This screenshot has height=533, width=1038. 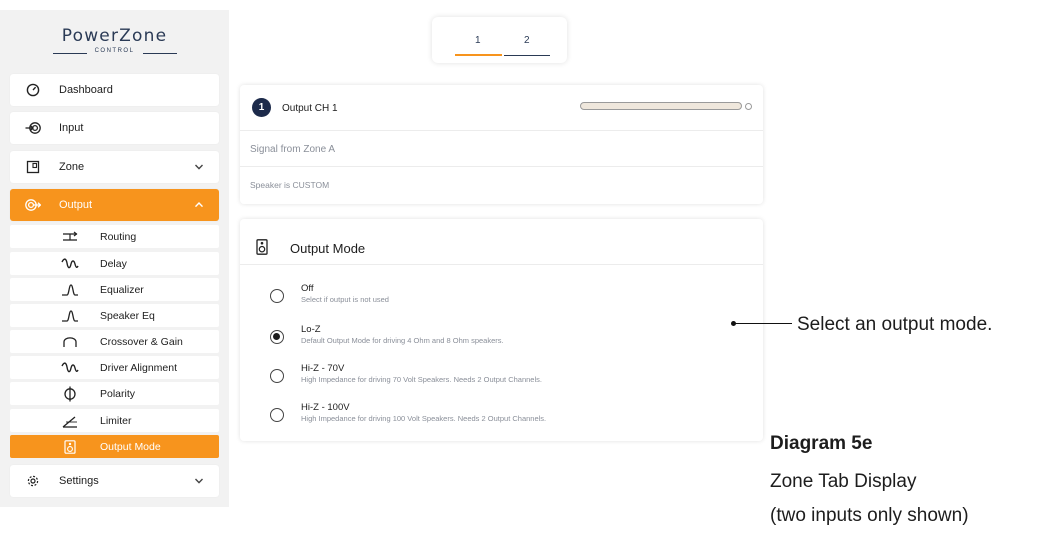 What do you see at coordinates (345, 299) in the screenshot?
I see `option-description: Select if output is not used` at bounding box center [345, 299].